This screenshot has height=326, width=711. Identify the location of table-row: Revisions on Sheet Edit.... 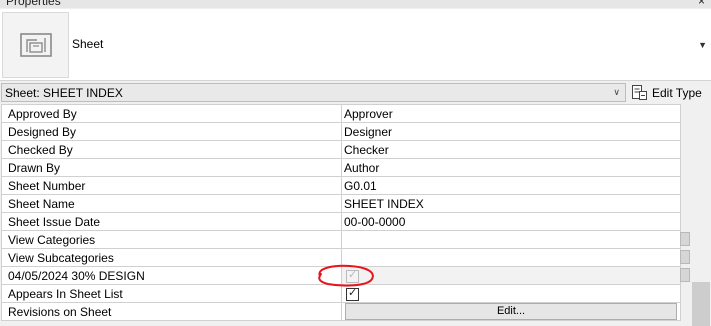
(341, 311).